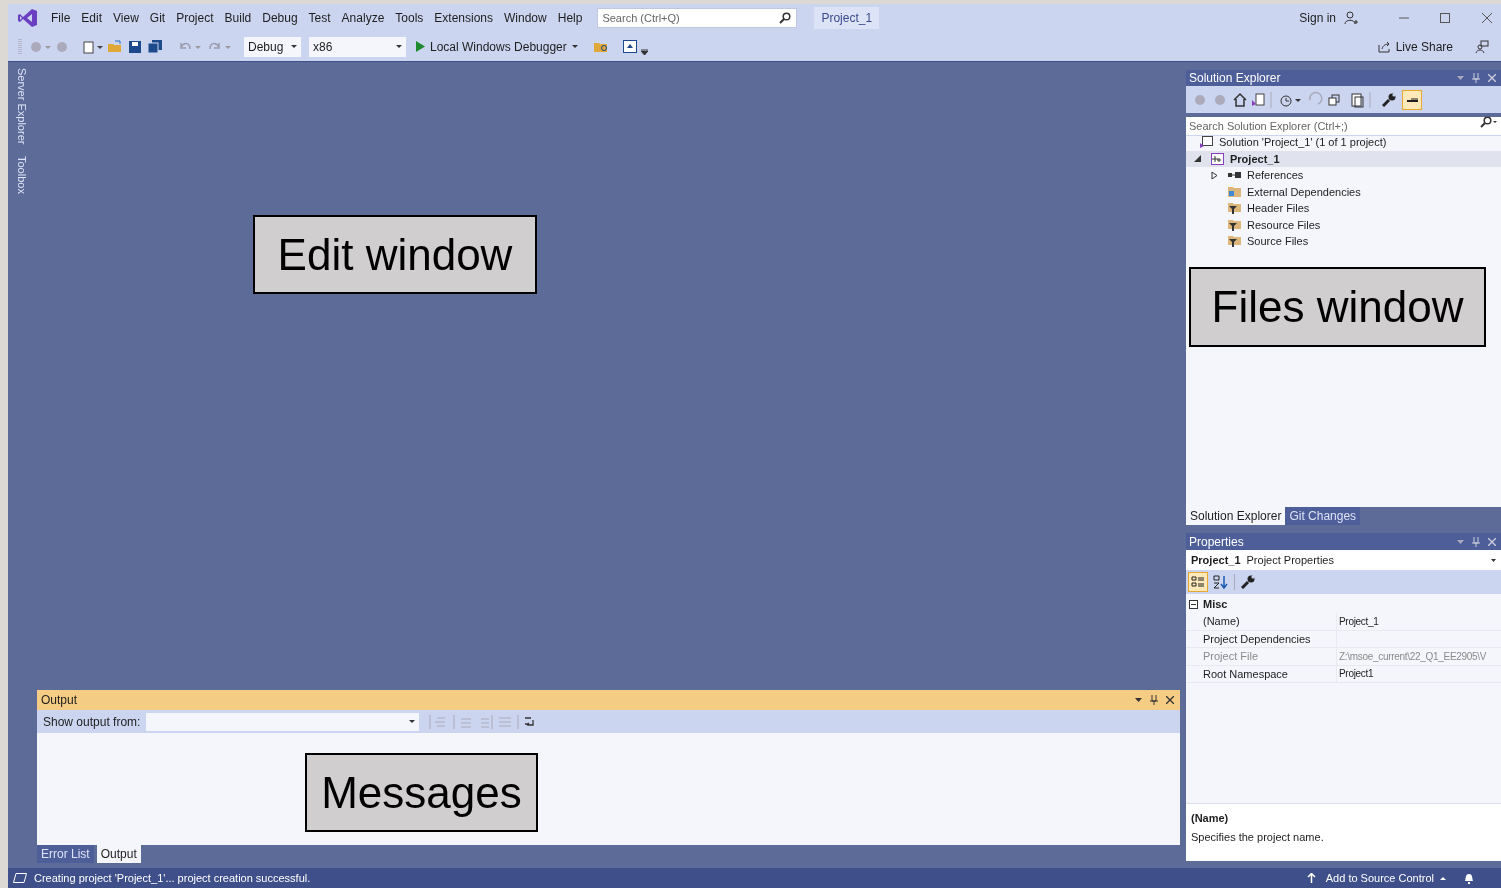 The width and height of the screenshot is (1501, 888). Describe the element at coordinates (1343, 158) in the screenshot. I see `tree-item: Project_1` at that location.